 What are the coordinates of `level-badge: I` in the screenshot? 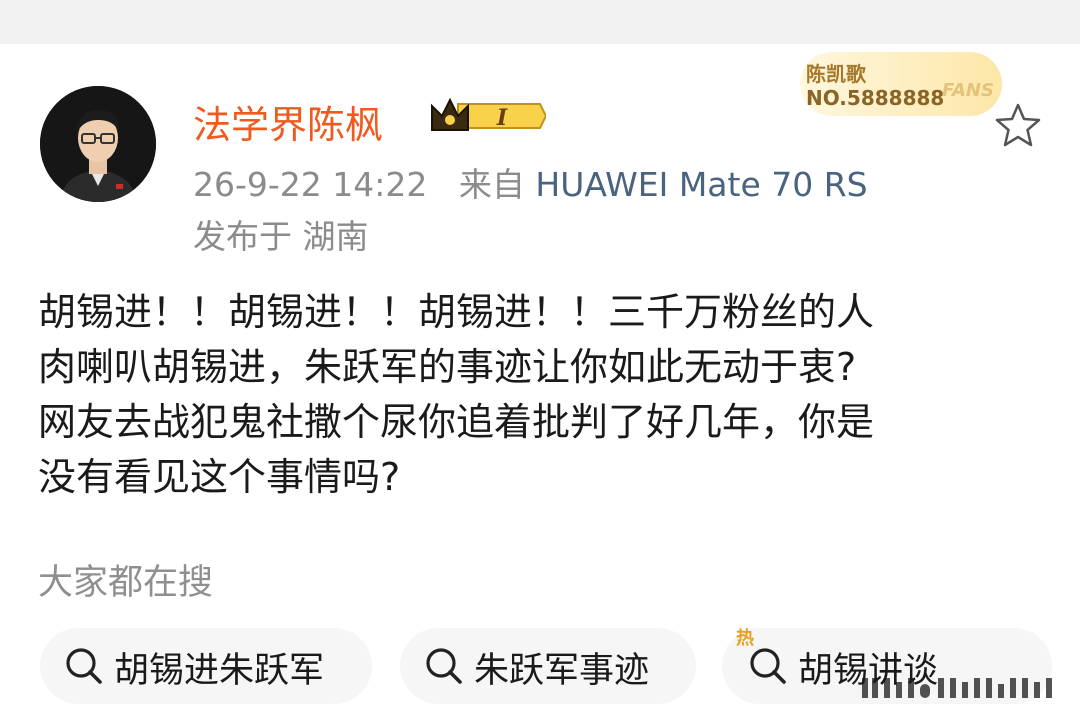 It's located at (488, 116).